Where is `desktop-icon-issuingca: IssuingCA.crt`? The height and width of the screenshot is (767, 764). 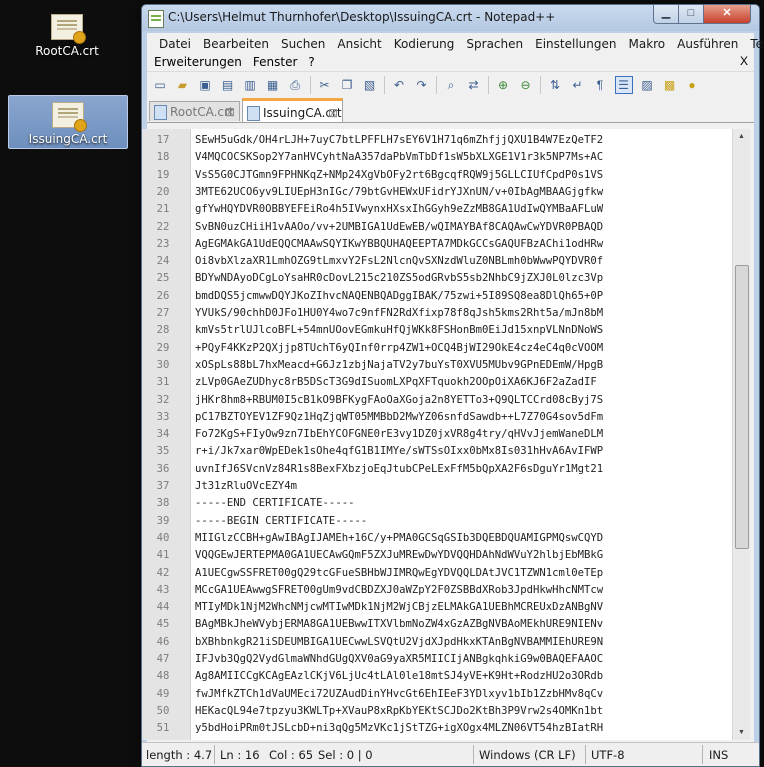
desktop-icon-issuingca: IssuingCA.crt is located at coordinates (68, 122).